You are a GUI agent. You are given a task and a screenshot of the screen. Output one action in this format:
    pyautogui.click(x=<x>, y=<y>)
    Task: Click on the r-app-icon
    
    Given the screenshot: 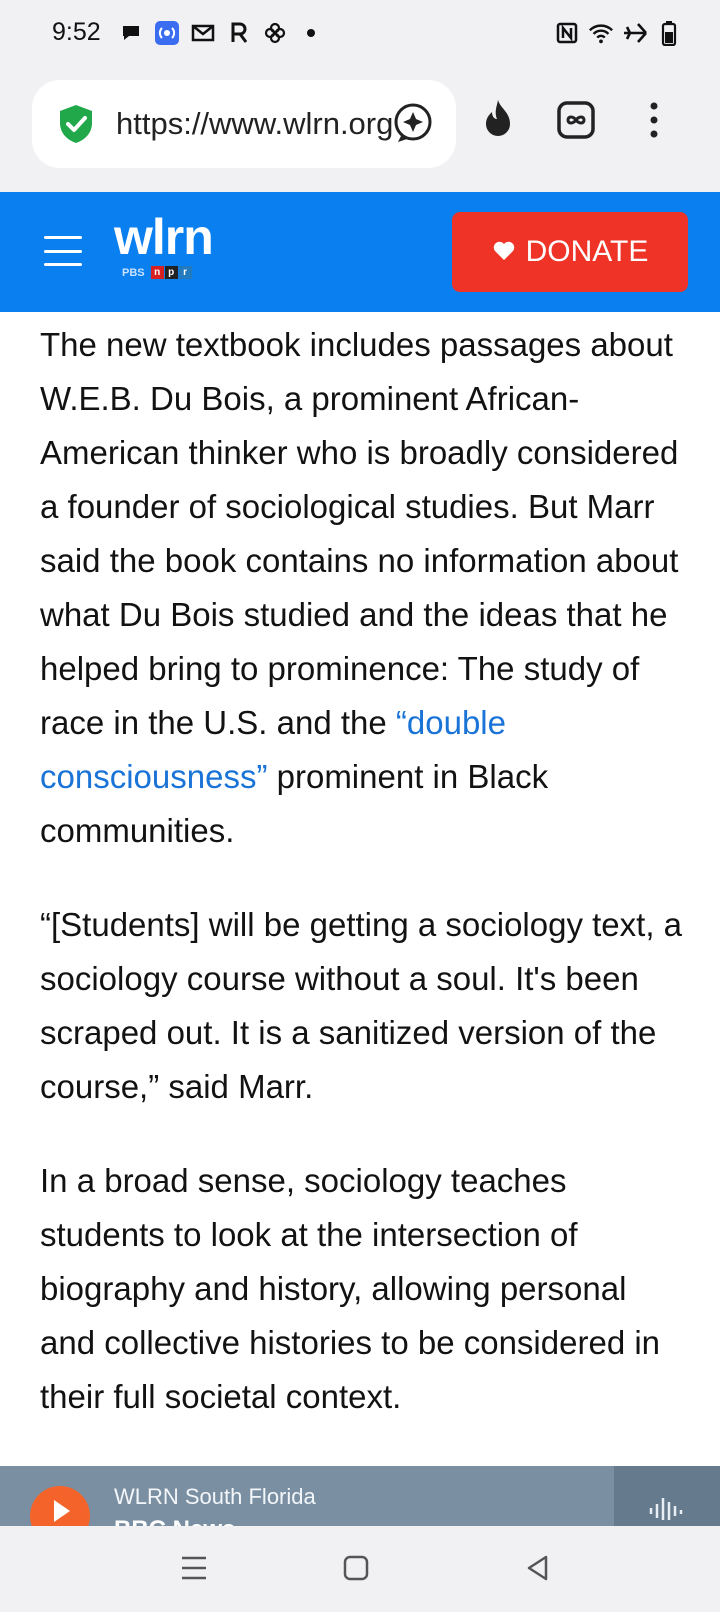 What is the action you would take?
    pyautogui.click(x=239, y=33)
    